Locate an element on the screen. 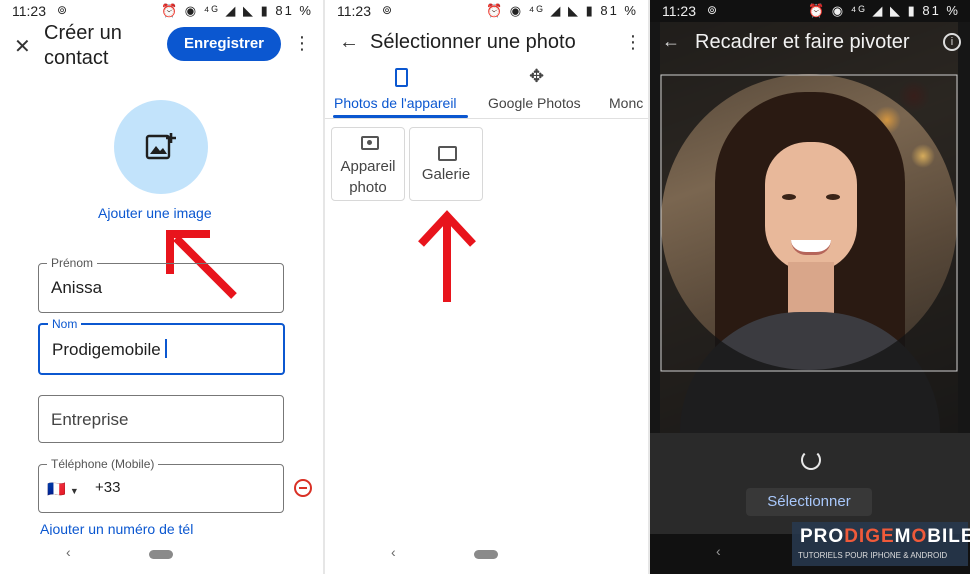  camera-icon is located at coordinates (370, 143).